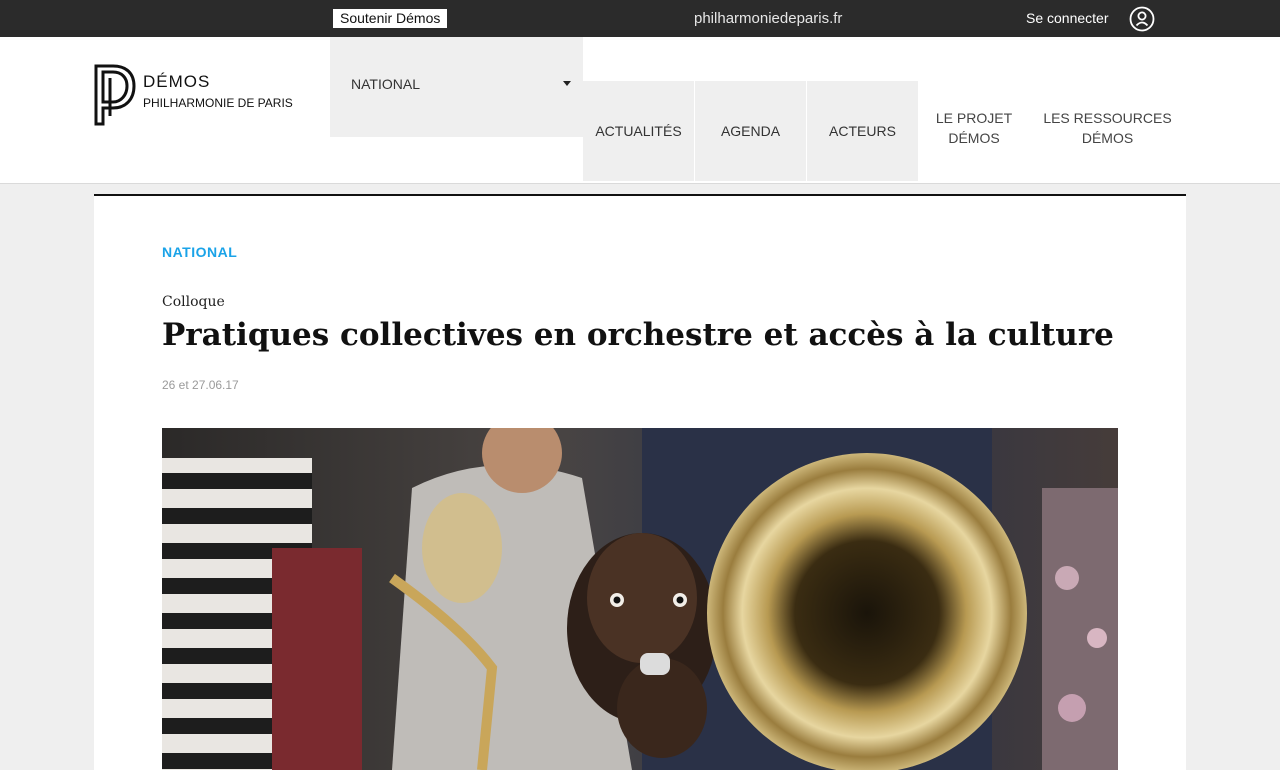 The image size is (1280, 770). Describe the element at coordinates (200, 385) in the screenshot. I see `event-date: 26 et 27.06.17` at that location.